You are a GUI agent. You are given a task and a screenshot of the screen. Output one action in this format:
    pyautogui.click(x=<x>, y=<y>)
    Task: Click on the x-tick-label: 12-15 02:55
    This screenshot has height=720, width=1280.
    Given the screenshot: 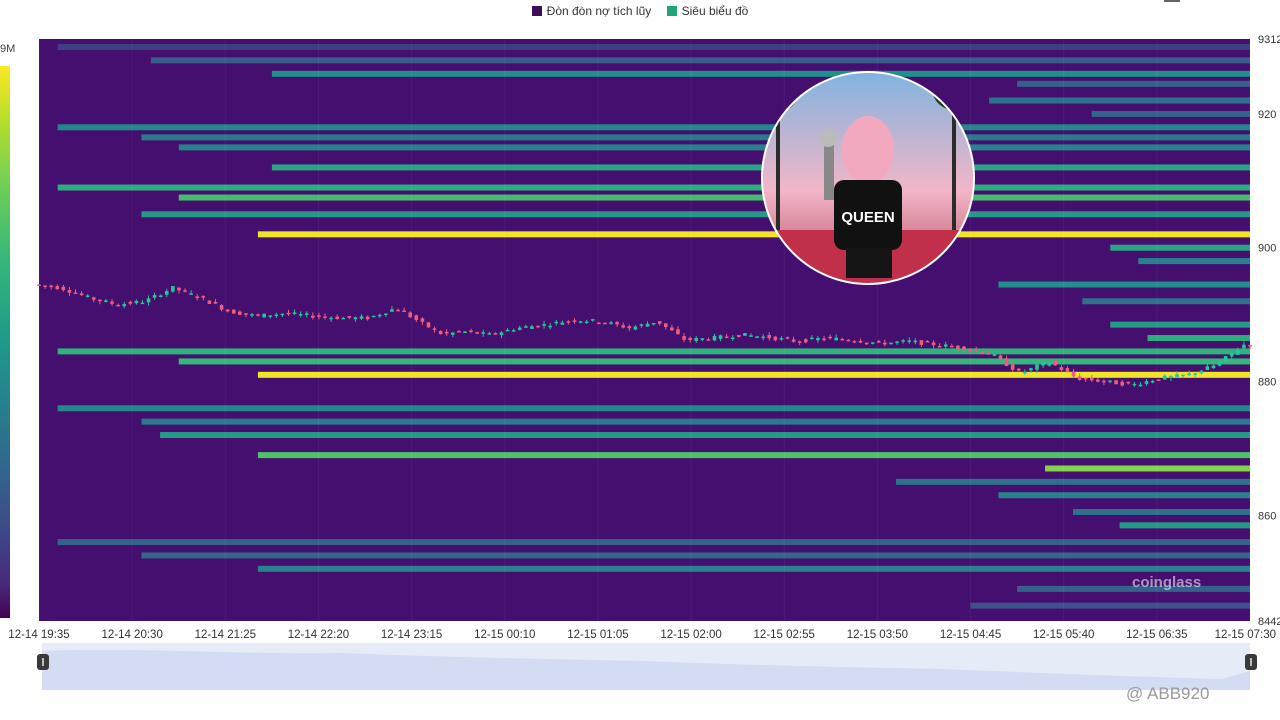 What is the action you would take?
    pyautogui.click(x=784, y=635)
    